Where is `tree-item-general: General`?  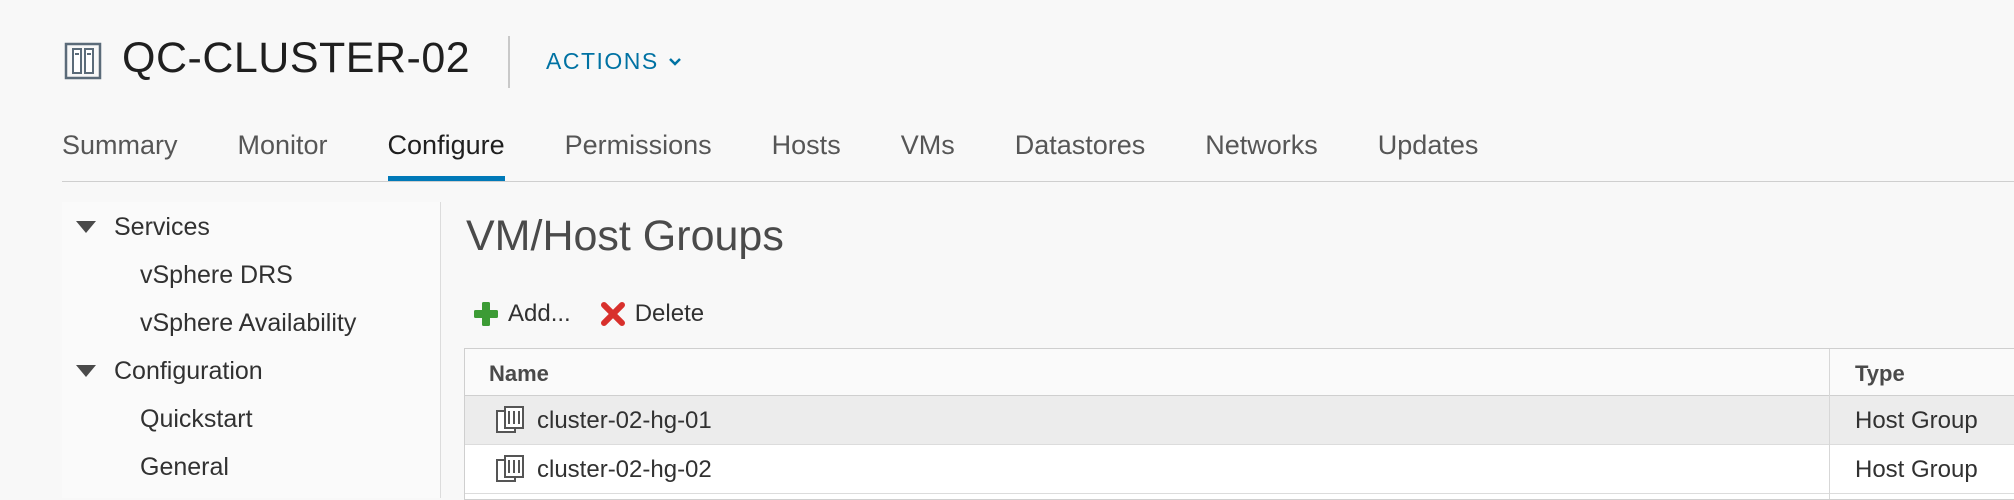
tree-item-general: General is located at coordinates (251, 467).